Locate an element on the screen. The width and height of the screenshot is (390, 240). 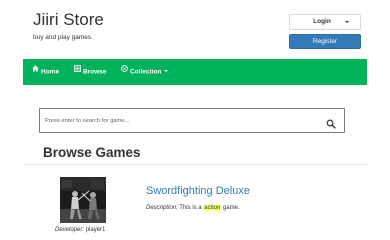
developer-name: player1 is located at coordinates (95, 230).